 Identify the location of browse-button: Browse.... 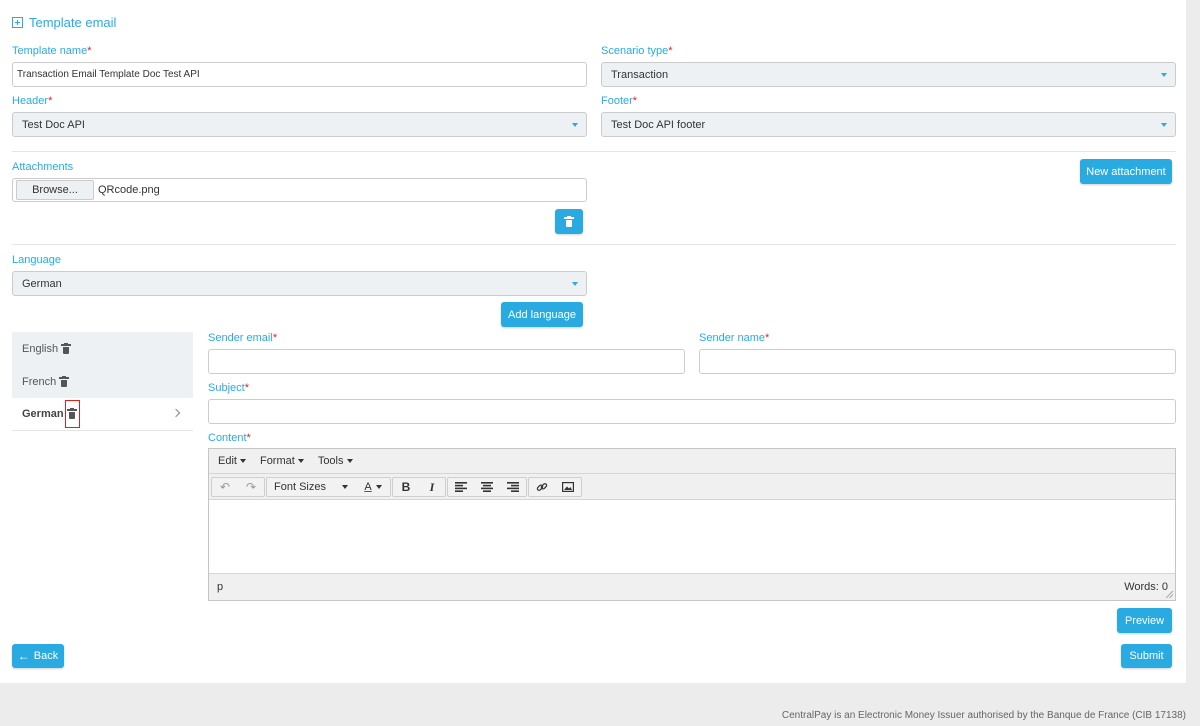
(55, 190).